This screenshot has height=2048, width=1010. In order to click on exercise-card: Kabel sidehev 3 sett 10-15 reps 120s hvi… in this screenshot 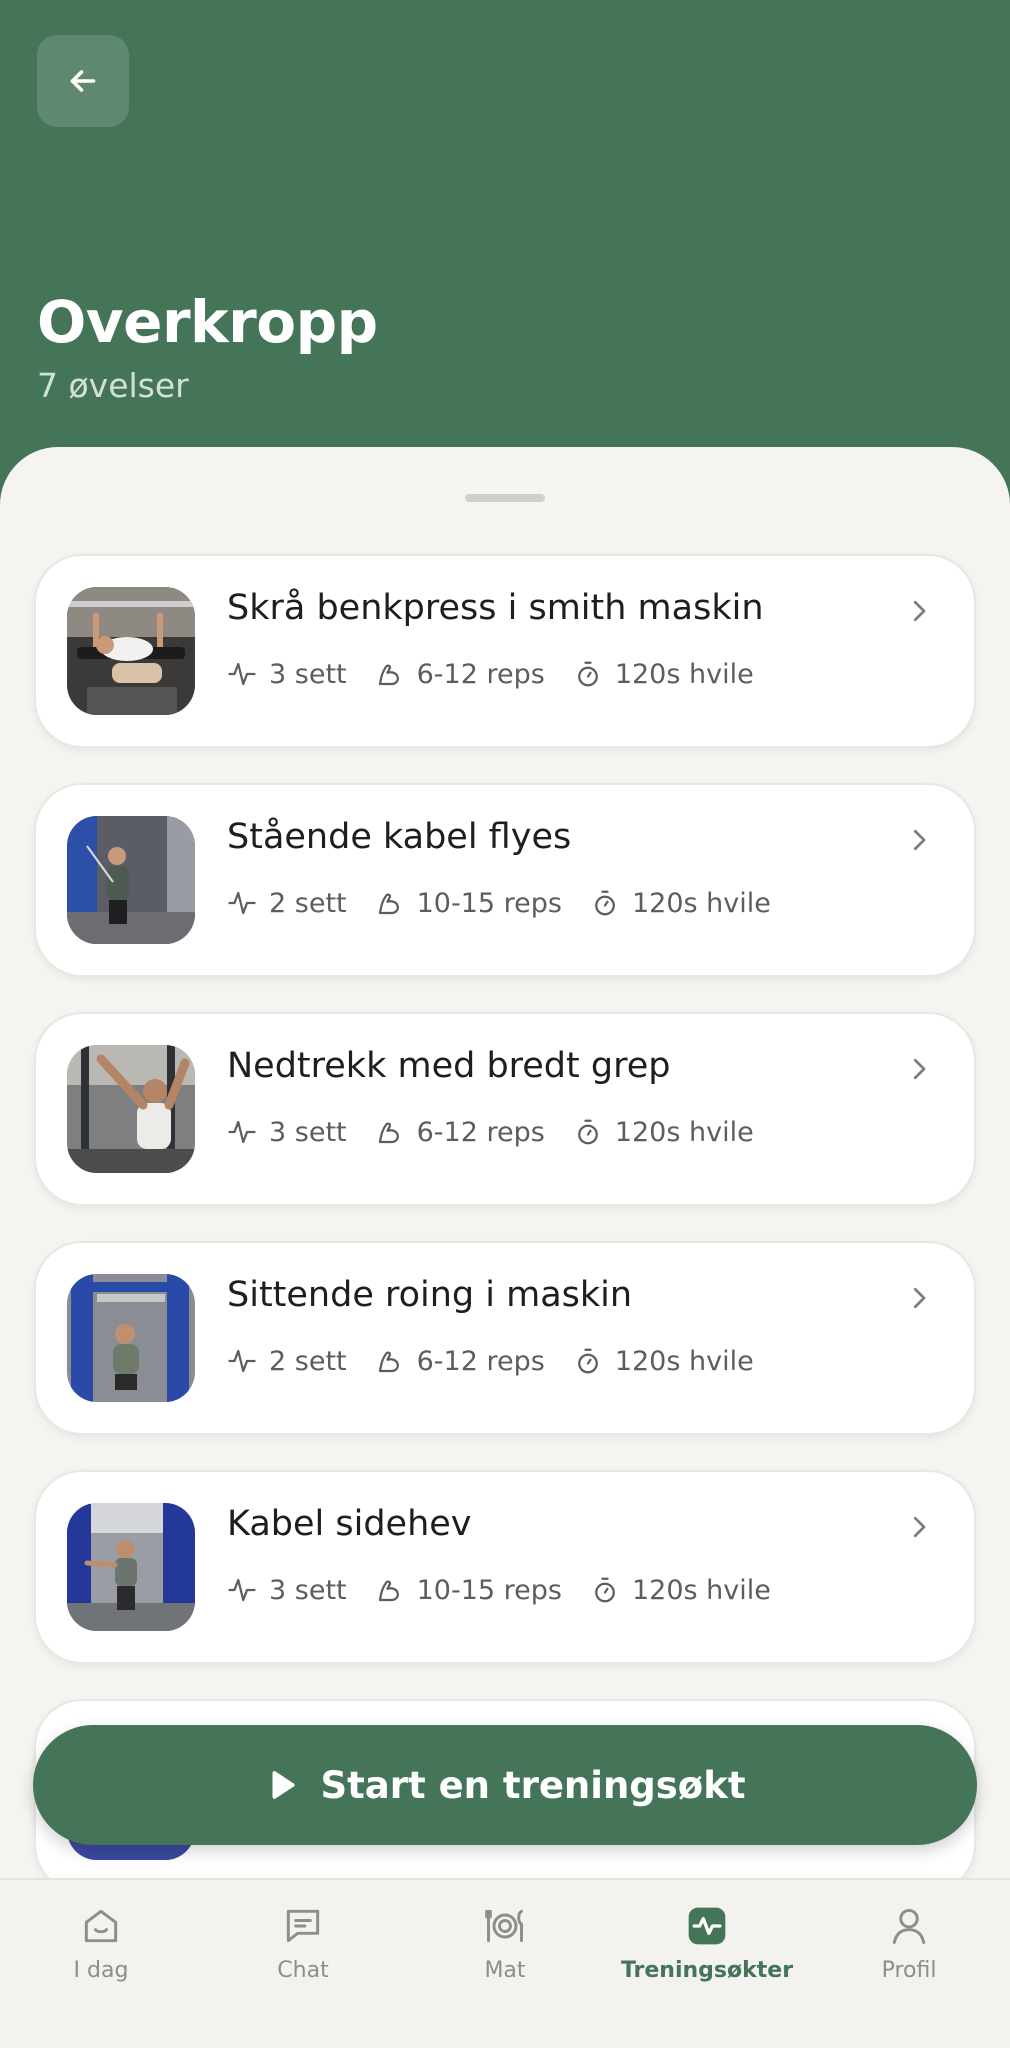, I will do `click(505, 1567)`.